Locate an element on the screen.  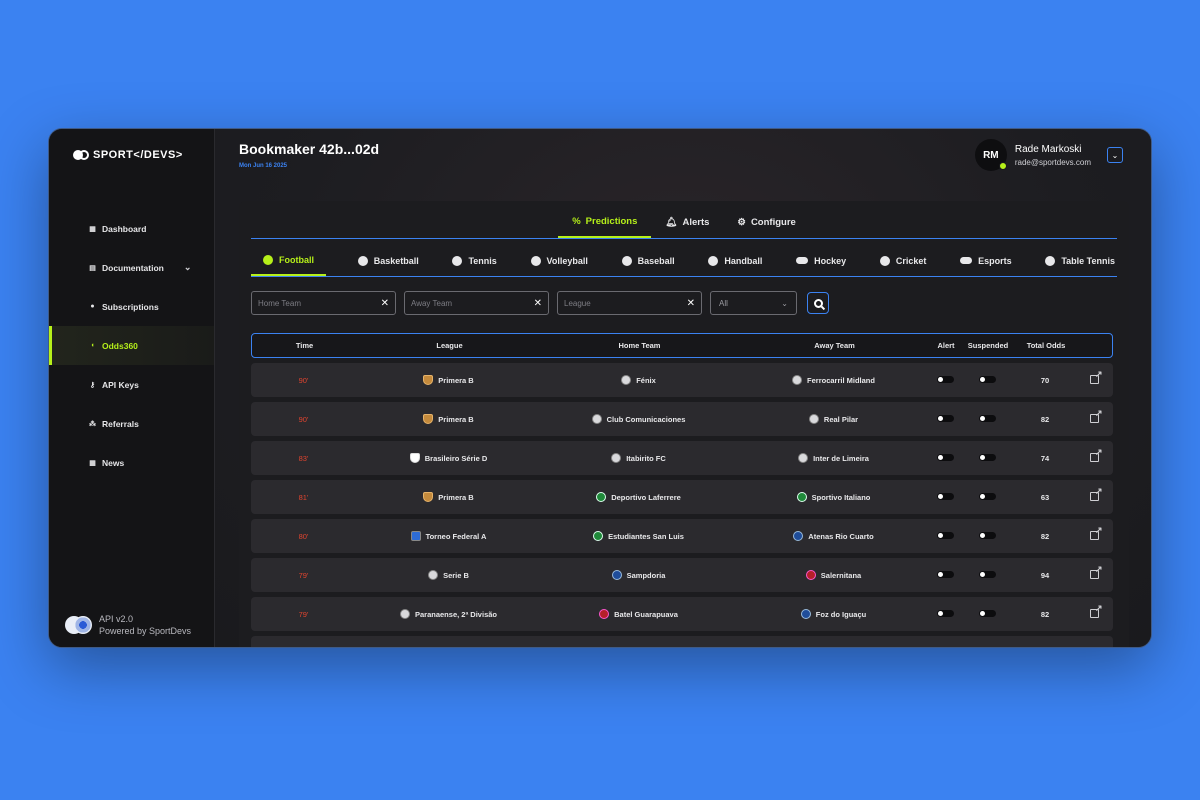
league-logo-icon is located at coordinates (428, 419).